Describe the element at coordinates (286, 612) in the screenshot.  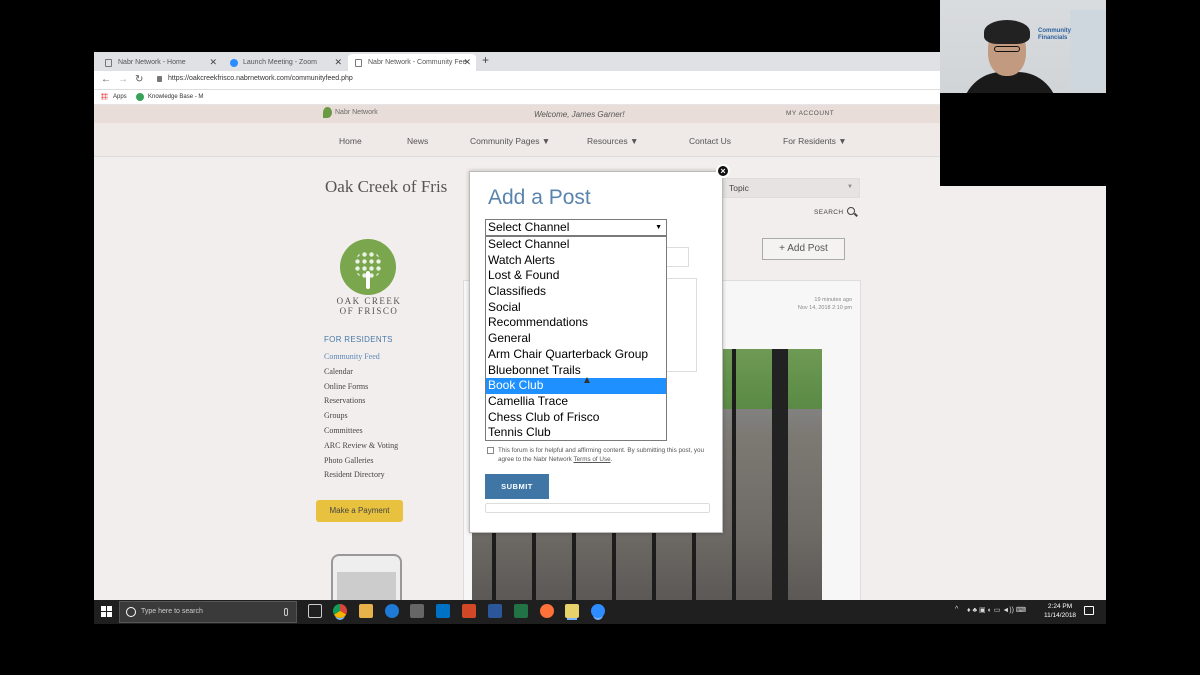
I see `microphone-icon` at that location.